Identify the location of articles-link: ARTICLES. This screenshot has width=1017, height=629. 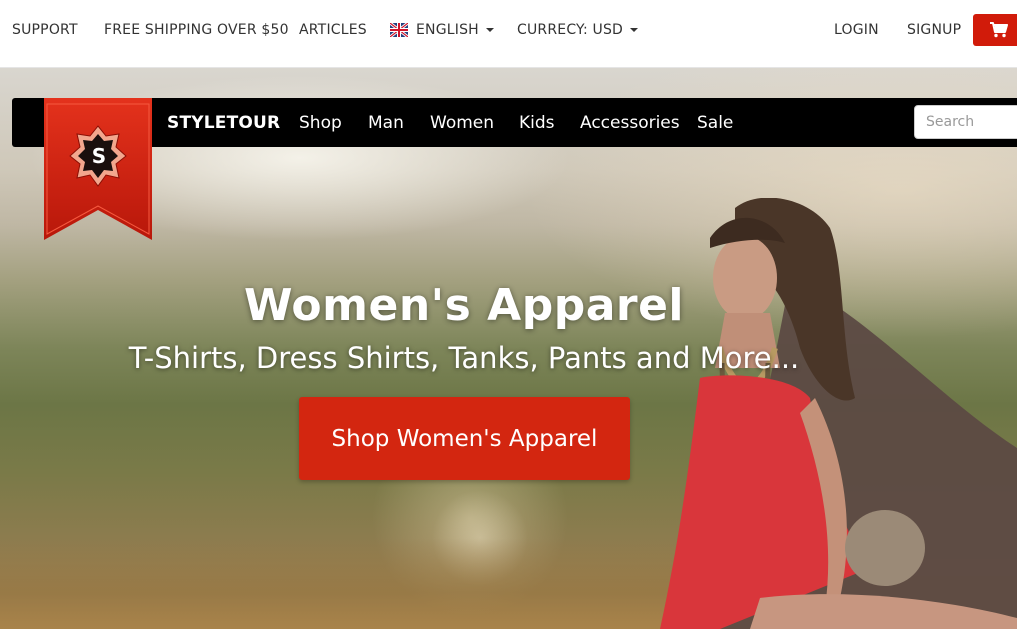
(333, 30).